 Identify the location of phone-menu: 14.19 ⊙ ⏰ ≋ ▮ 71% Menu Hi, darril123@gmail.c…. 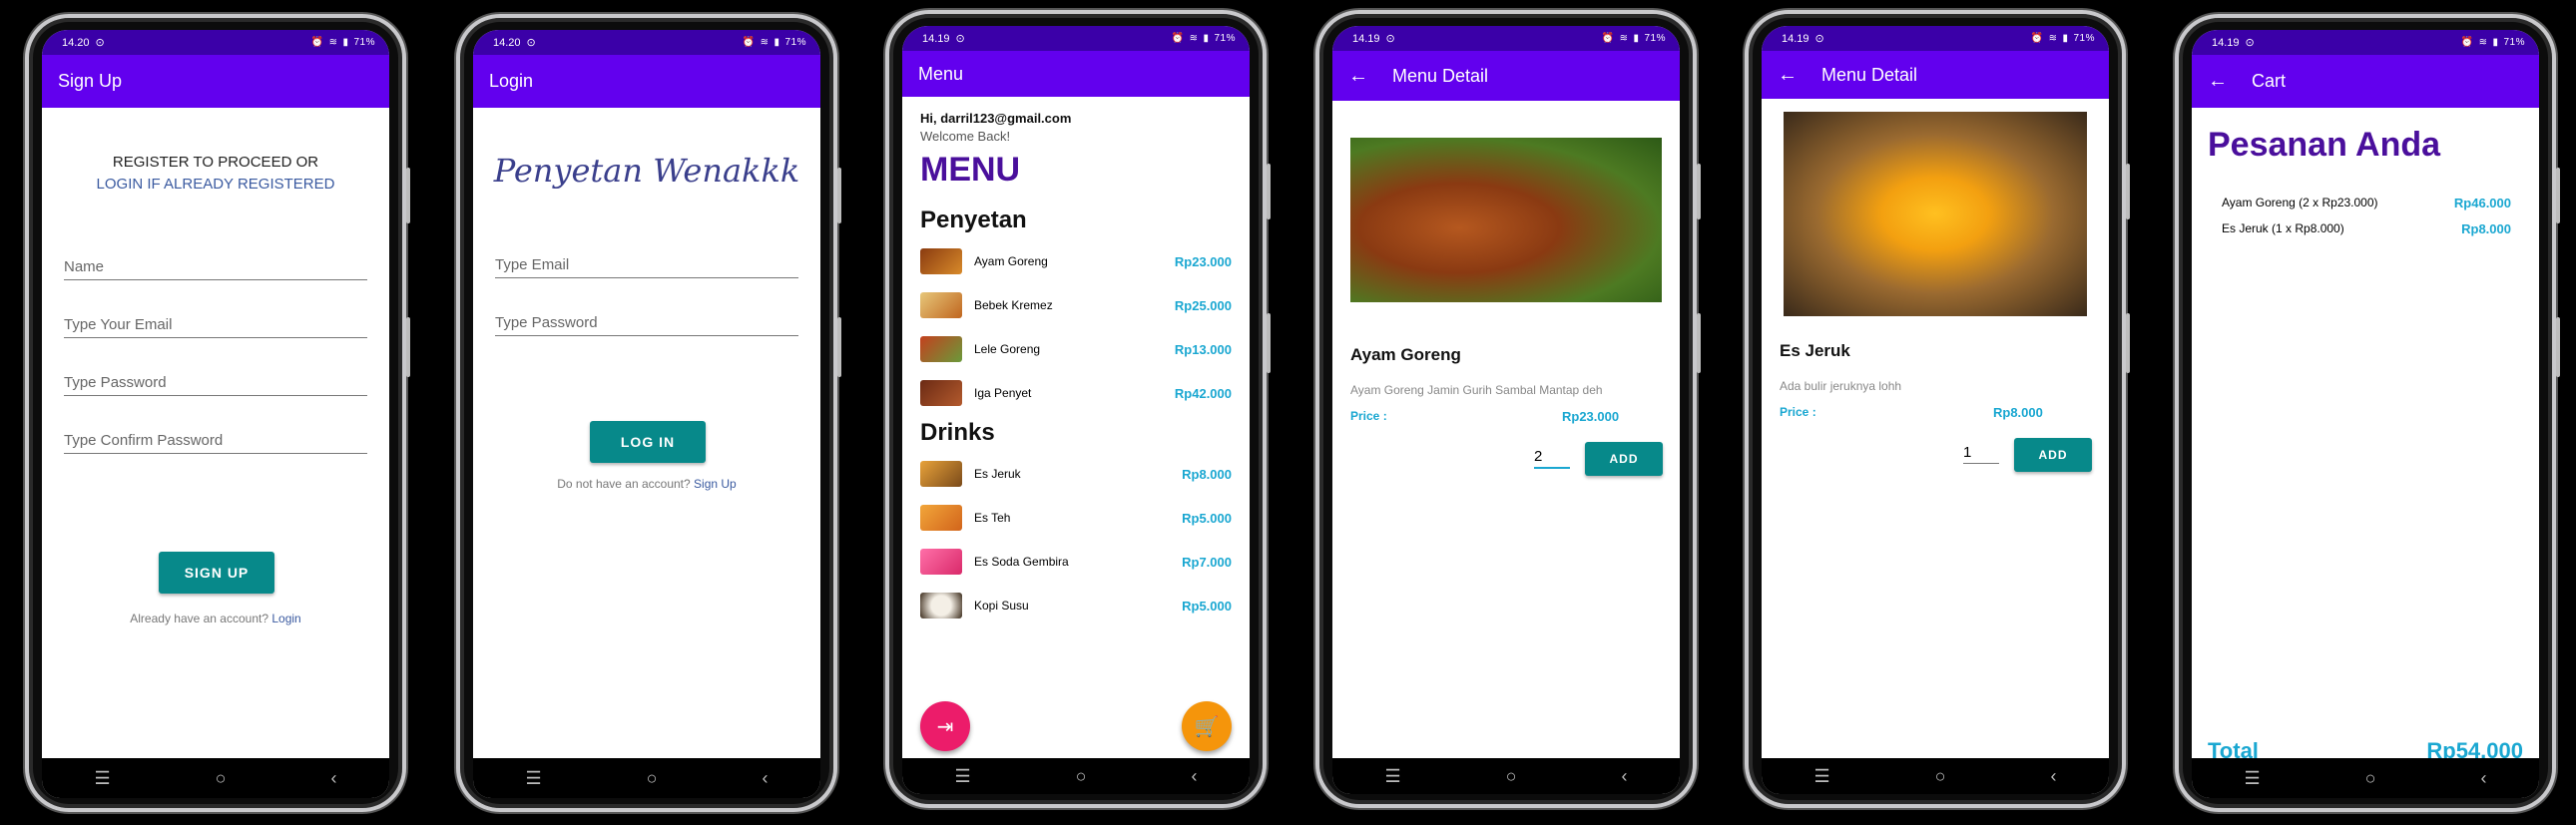
(1078, 409).